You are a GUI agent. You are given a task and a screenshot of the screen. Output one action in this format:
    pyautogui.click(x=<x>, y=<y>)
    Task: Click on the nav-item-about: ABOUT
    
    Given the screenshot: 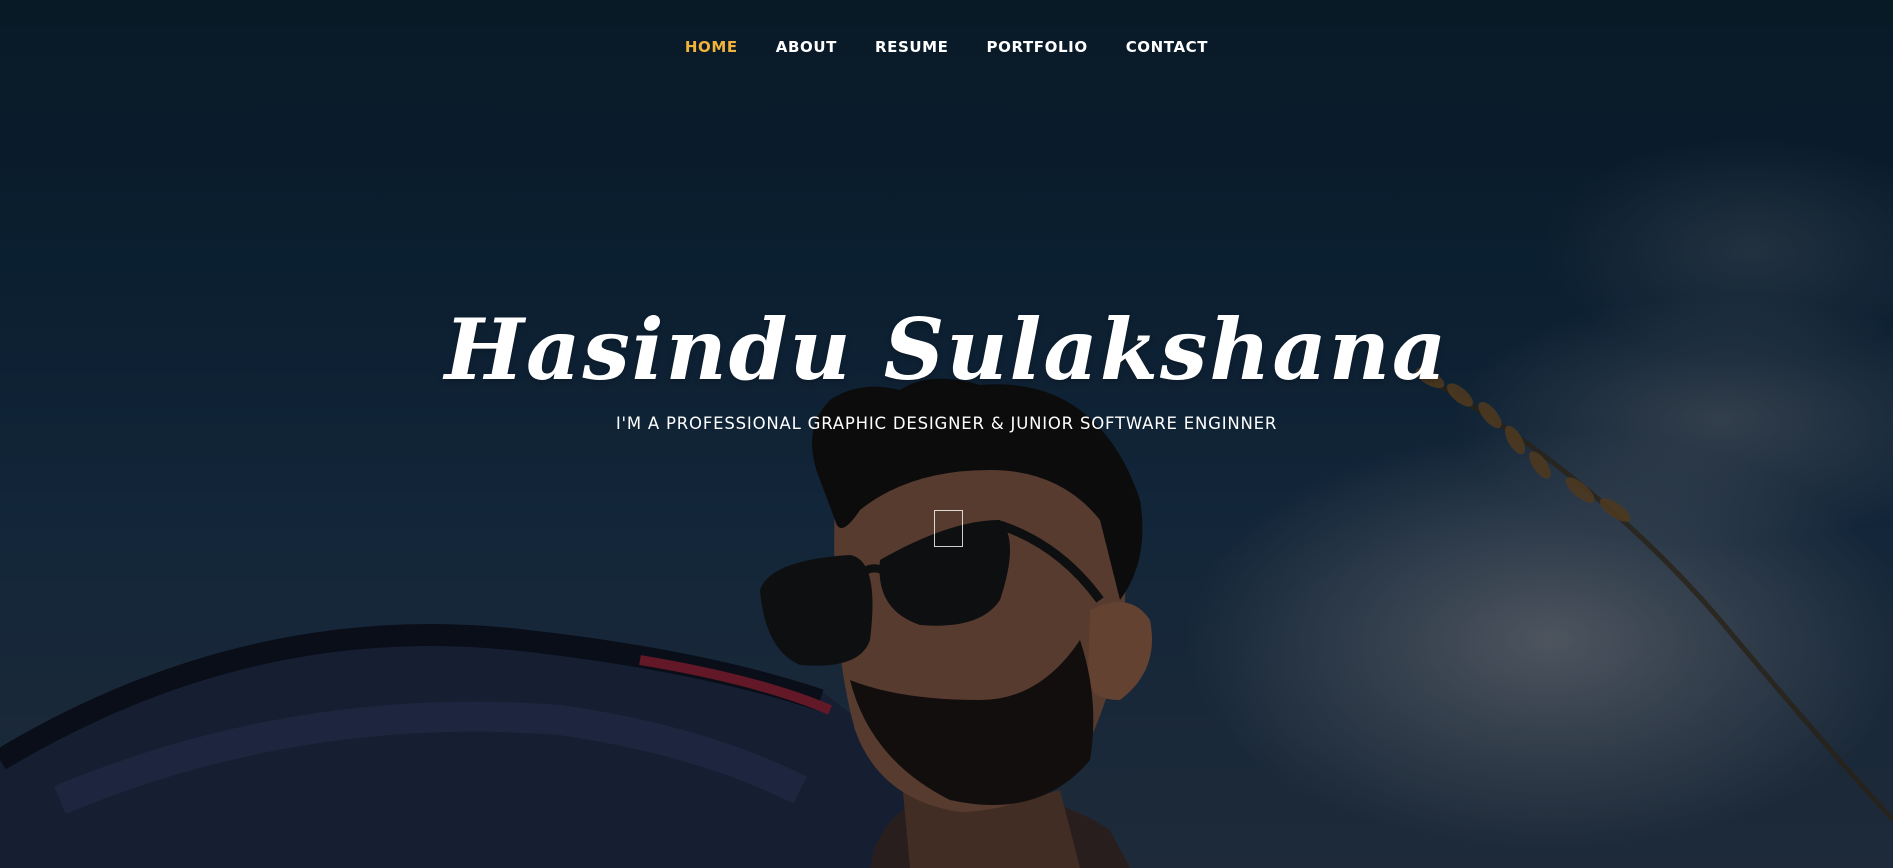 What is the action you would take?
    pyautogui.click(x=806, y=47)
    